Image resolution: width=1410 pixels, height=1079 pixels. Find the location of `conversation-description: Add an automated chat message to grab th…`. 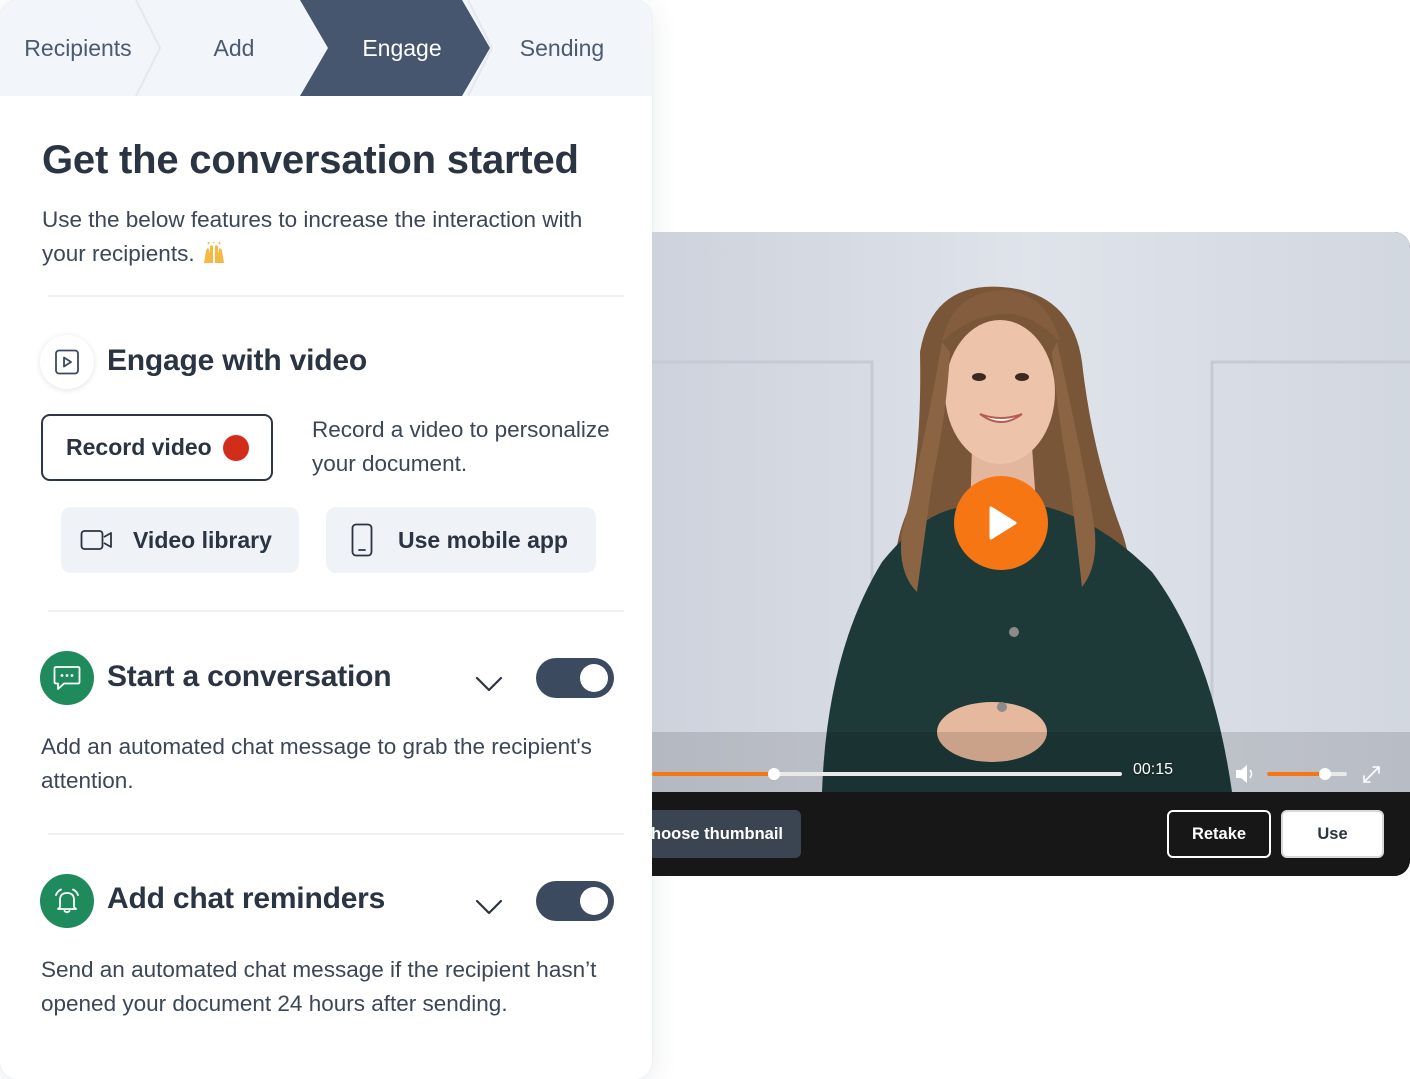

conversation-description: Add an automated chat message to grab th… is located at coordinates (316, 763).